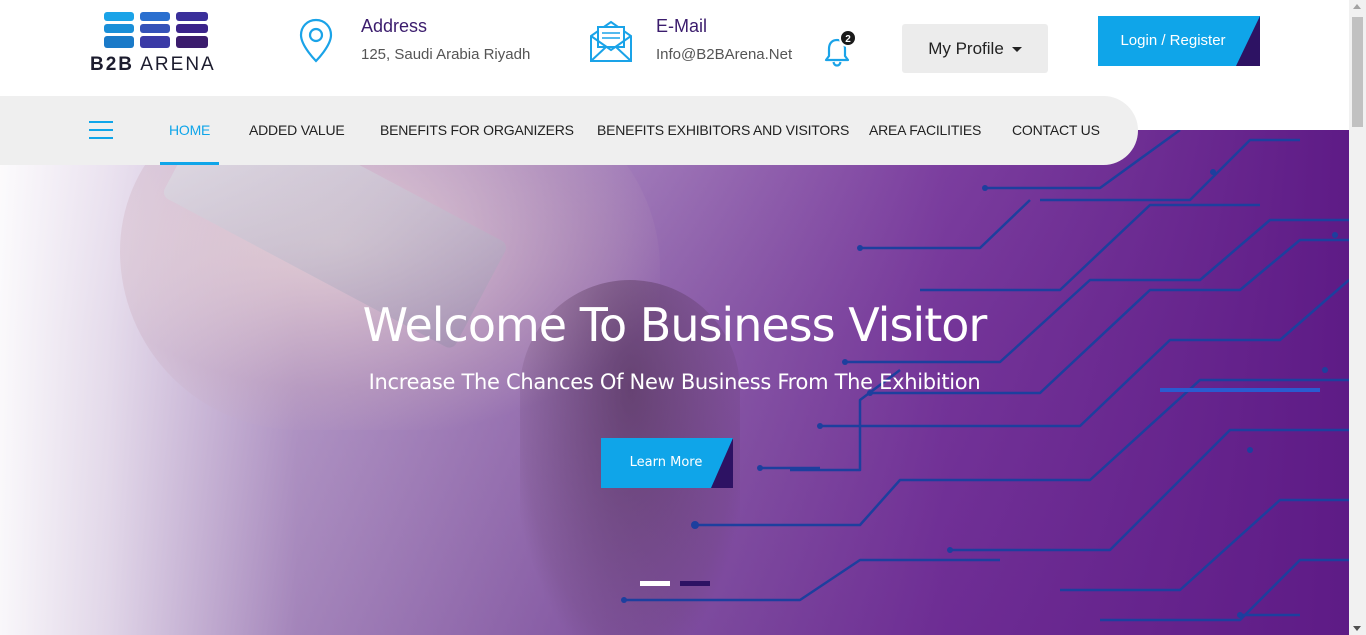 The height and width of the screenshot is (635, 1366). What do you see at coordinates (297, 130) in the screenshot?
I see `nav-item-added-value: ADDED VALUE` at bounding box center [297, 130].